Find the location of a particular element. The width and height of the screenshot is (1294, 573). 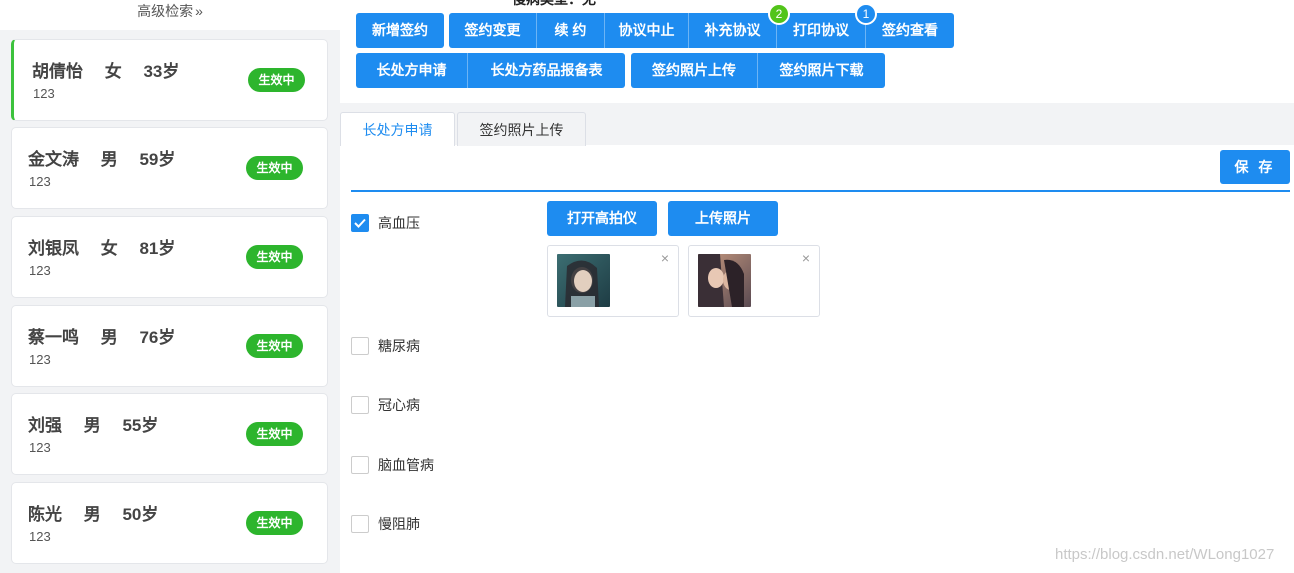

checkbox-diabetes: 糖尿病 is located at coordinates (385, 346).